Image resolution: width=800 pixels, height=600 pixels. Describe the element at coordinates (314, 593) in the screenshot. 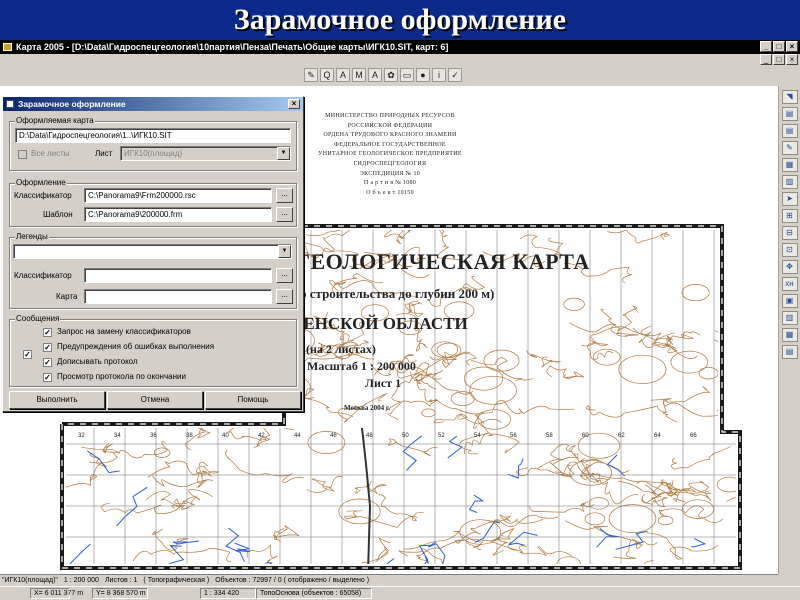

I see `status-layer: ТопоОснова (объектов : 65058)` at that location.